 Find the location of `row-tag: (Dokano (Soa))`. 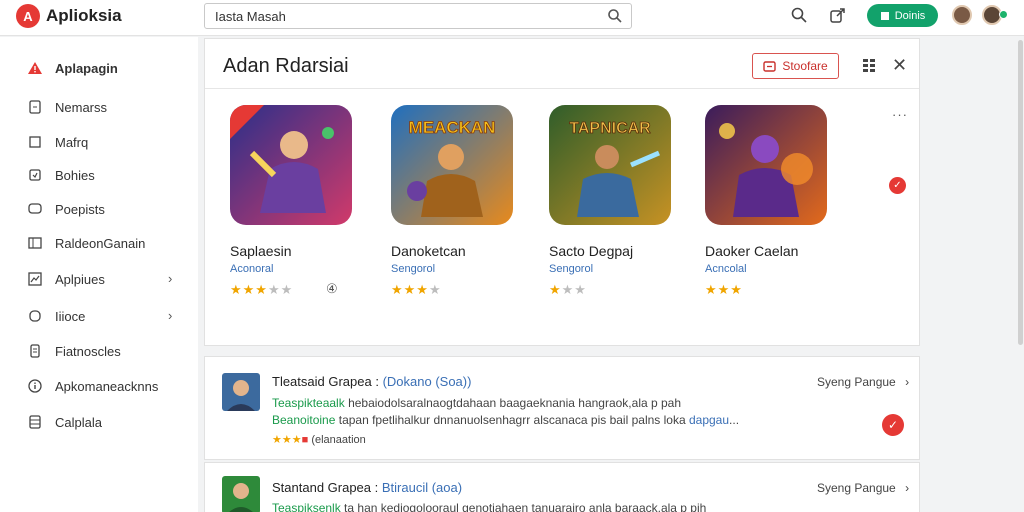

row-tag: (Dokano (Soa)) is located at coordinates (427, 381).